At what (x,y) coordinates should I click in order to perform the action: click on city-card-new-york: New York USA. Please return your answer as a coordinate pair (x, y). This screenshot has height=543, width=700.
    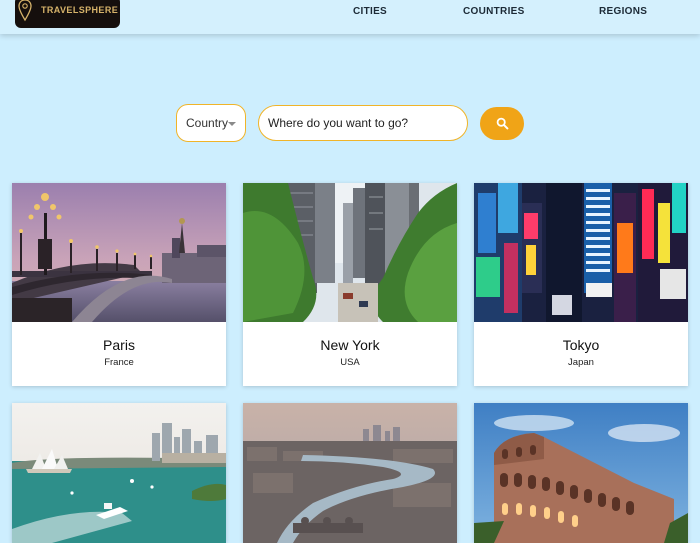
    Looking at the image, I should click on (350, 284).